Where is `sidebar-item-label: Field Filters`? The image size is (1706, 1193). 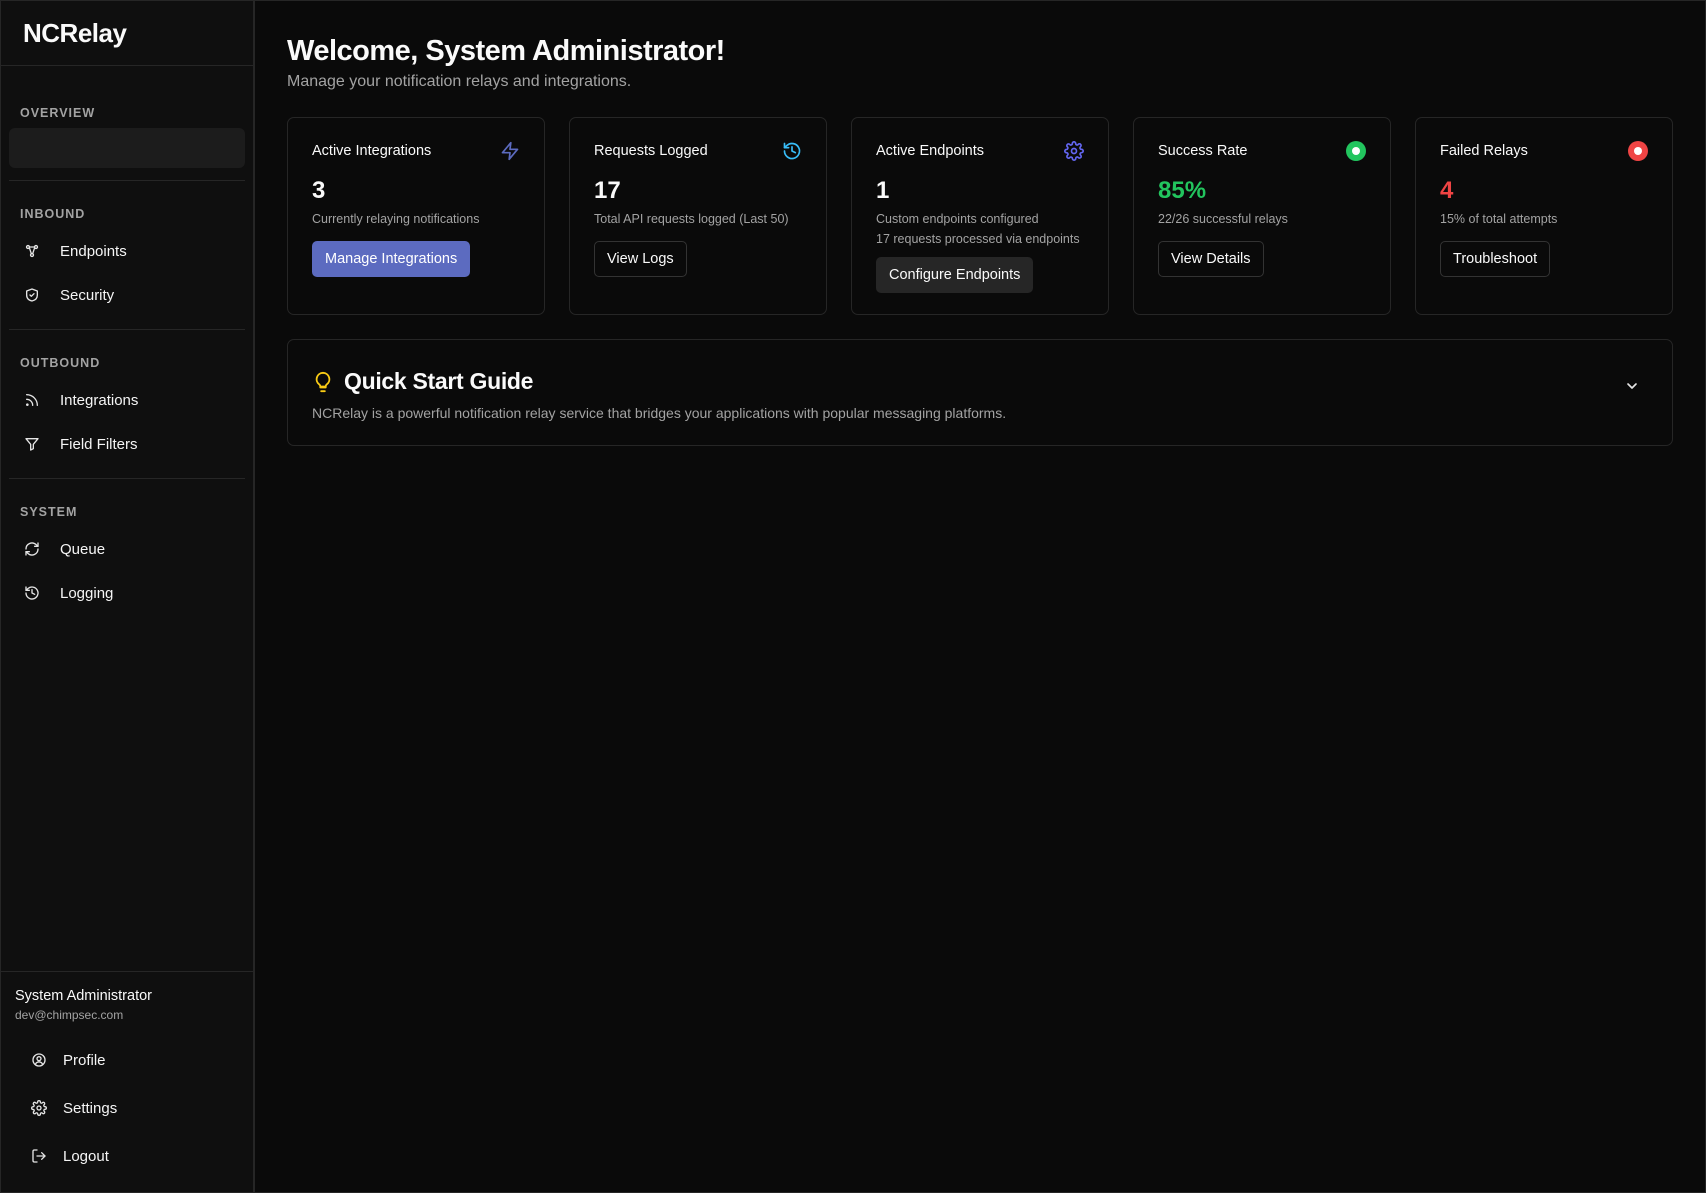
sidebar-item-label: Field Filters is located at coordinates (99, 444).